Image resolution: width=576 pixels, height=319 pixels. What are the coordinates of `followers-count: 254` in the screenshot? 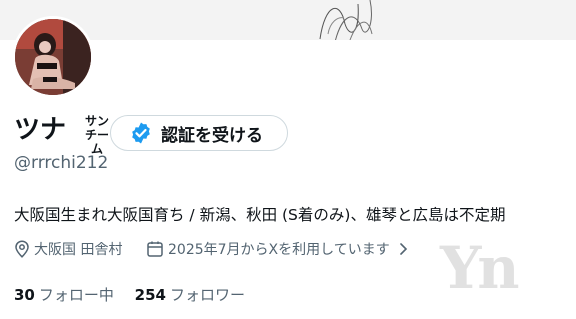 It's located at (150, 295).